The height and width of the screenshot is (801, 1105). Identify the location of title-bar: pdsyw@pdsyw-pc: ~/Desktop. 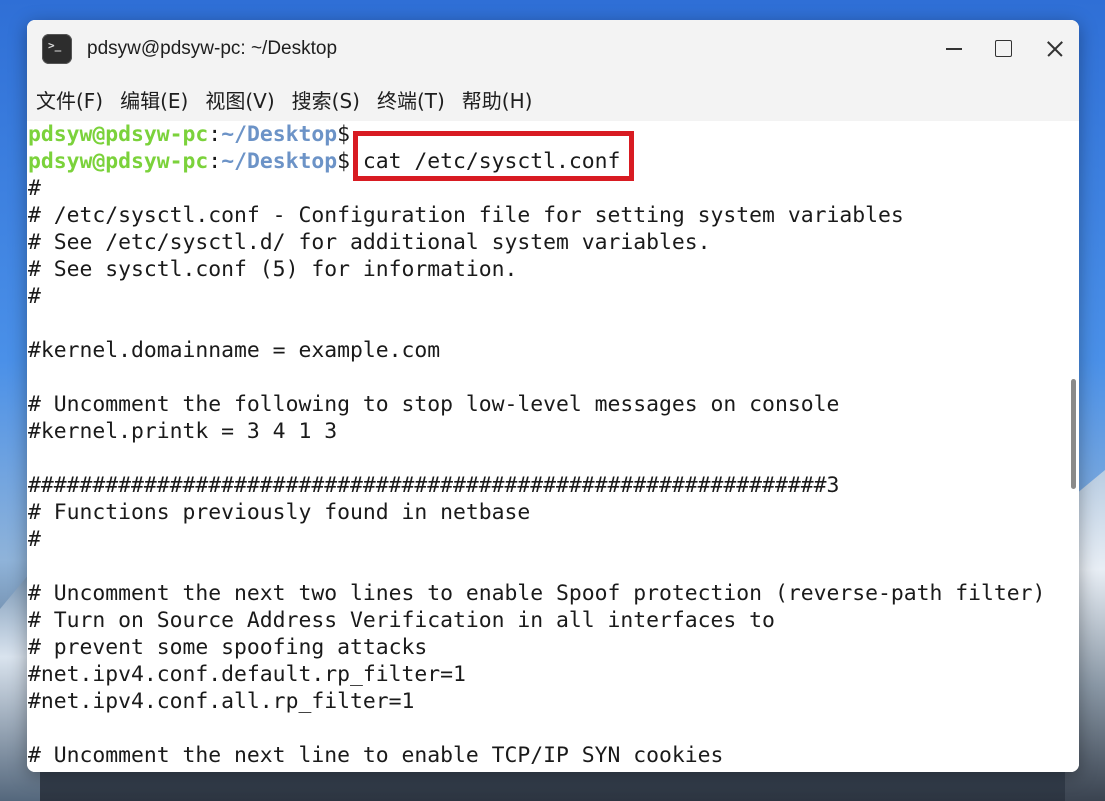
(553, 48).